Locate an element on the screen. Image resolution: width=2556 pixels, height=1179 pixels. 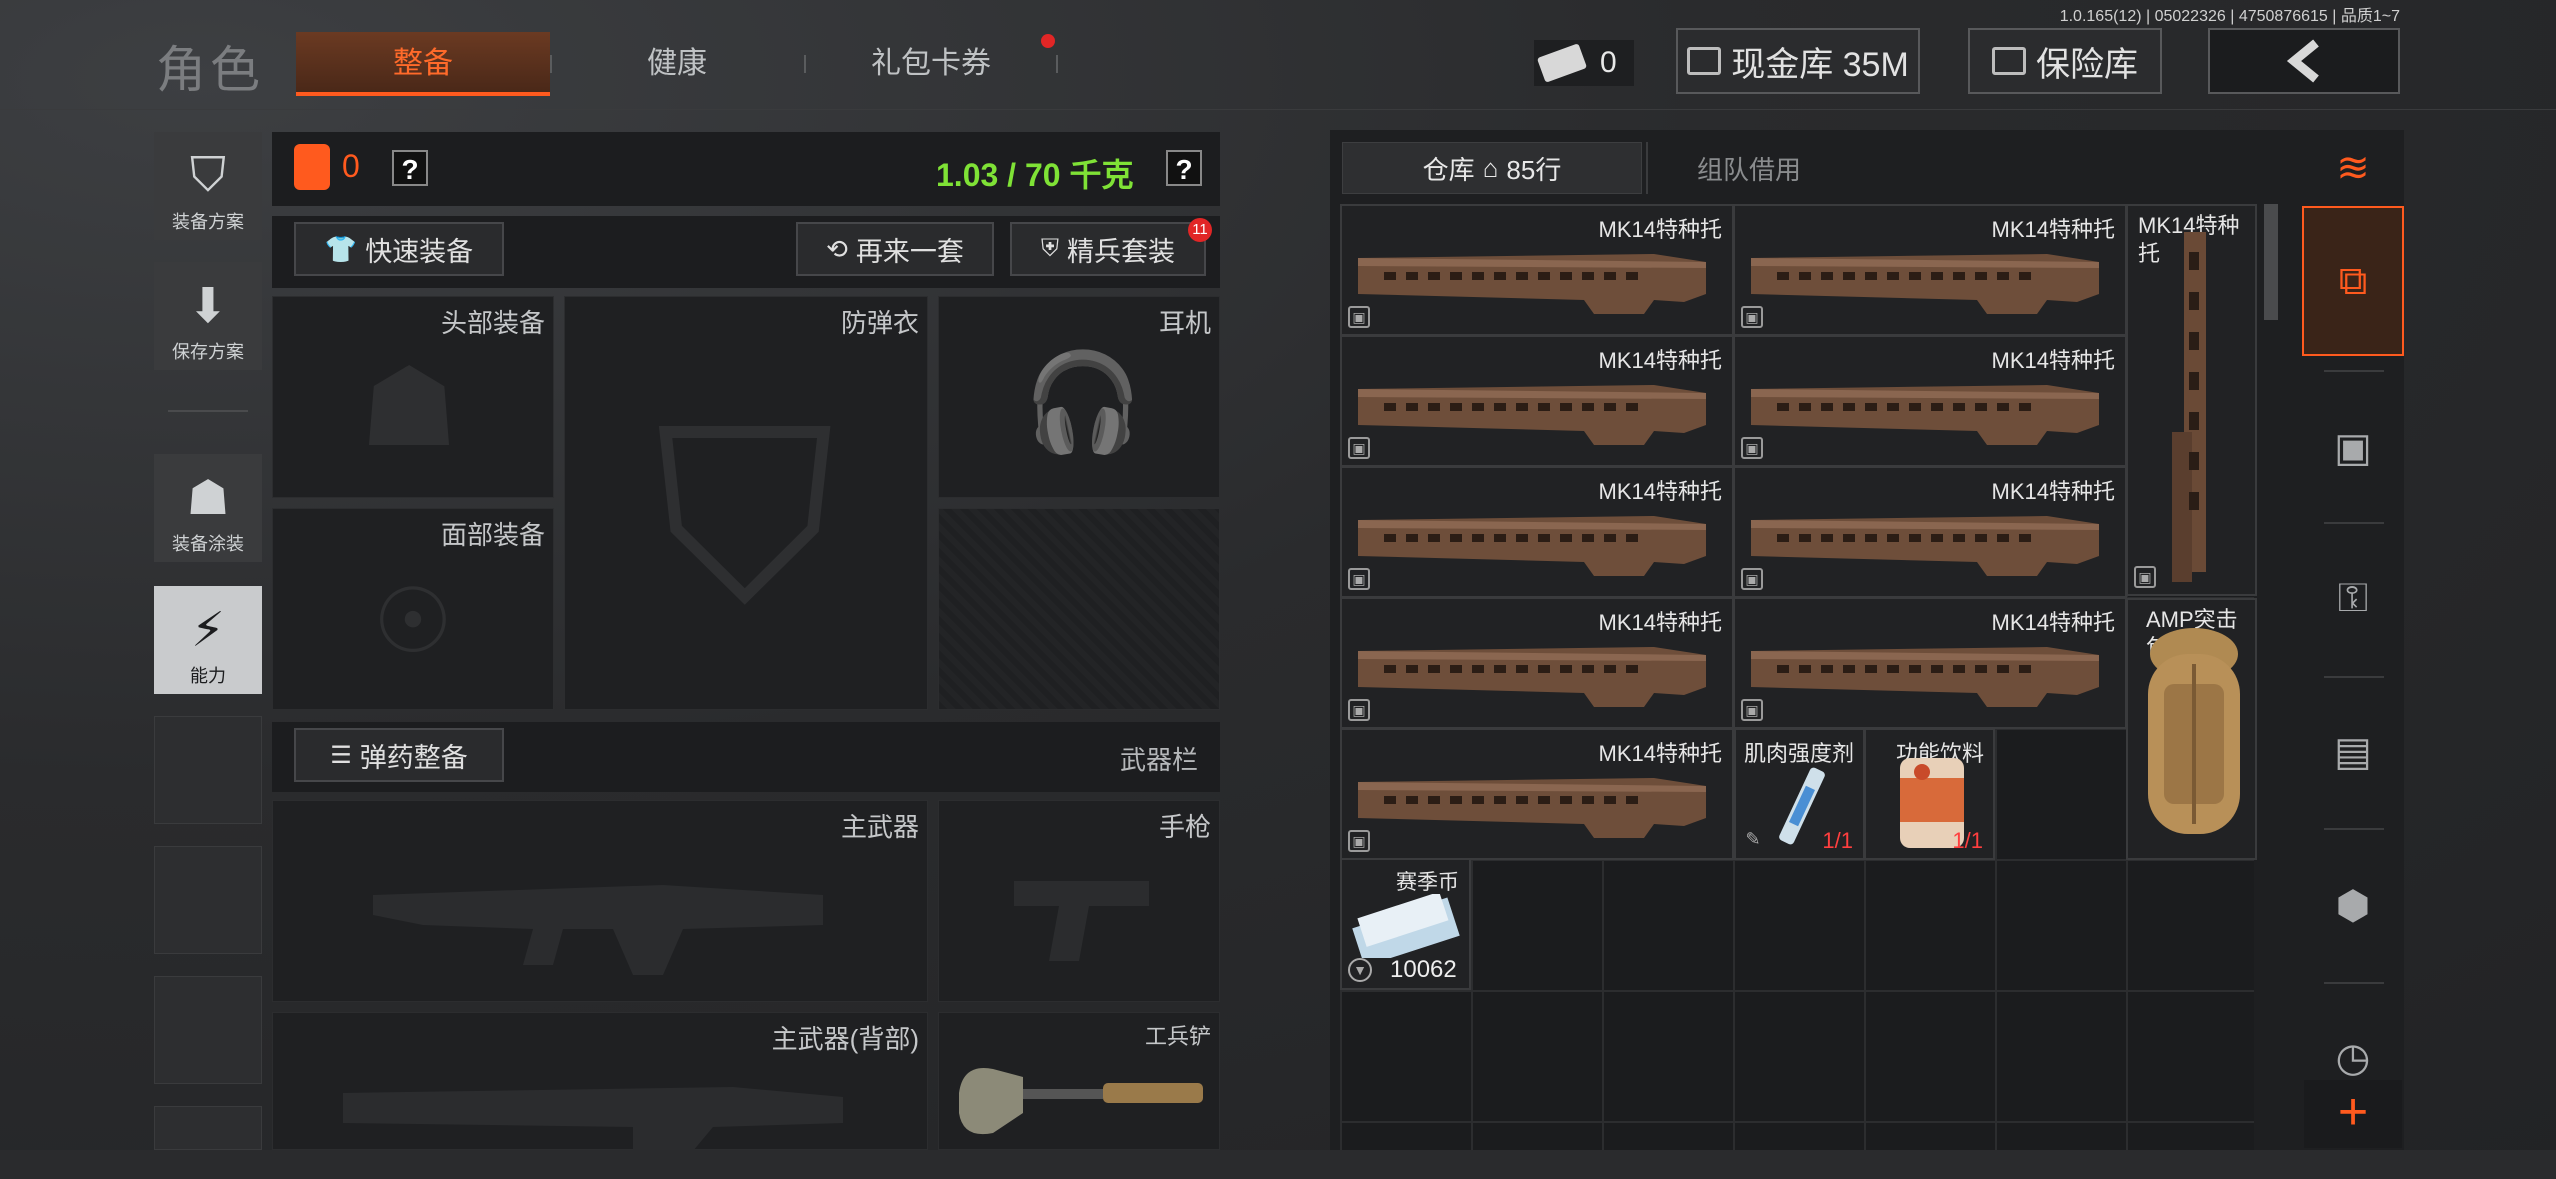
ammo-equip-label: 弹药整备 is located at coordinates (413, 757).